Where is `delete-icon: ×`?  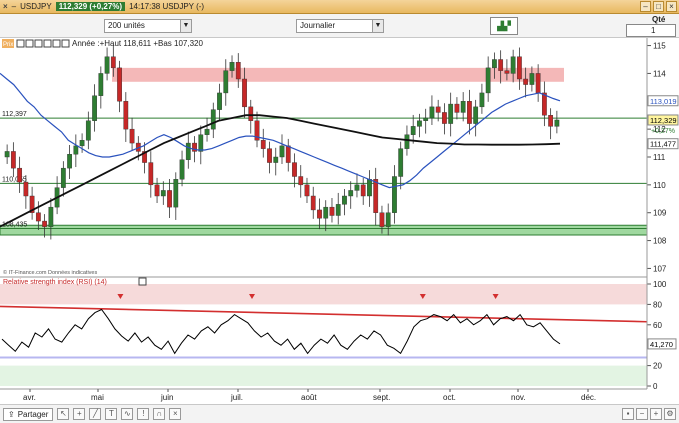 delete-icon: × is located at coordinates (175, 414).